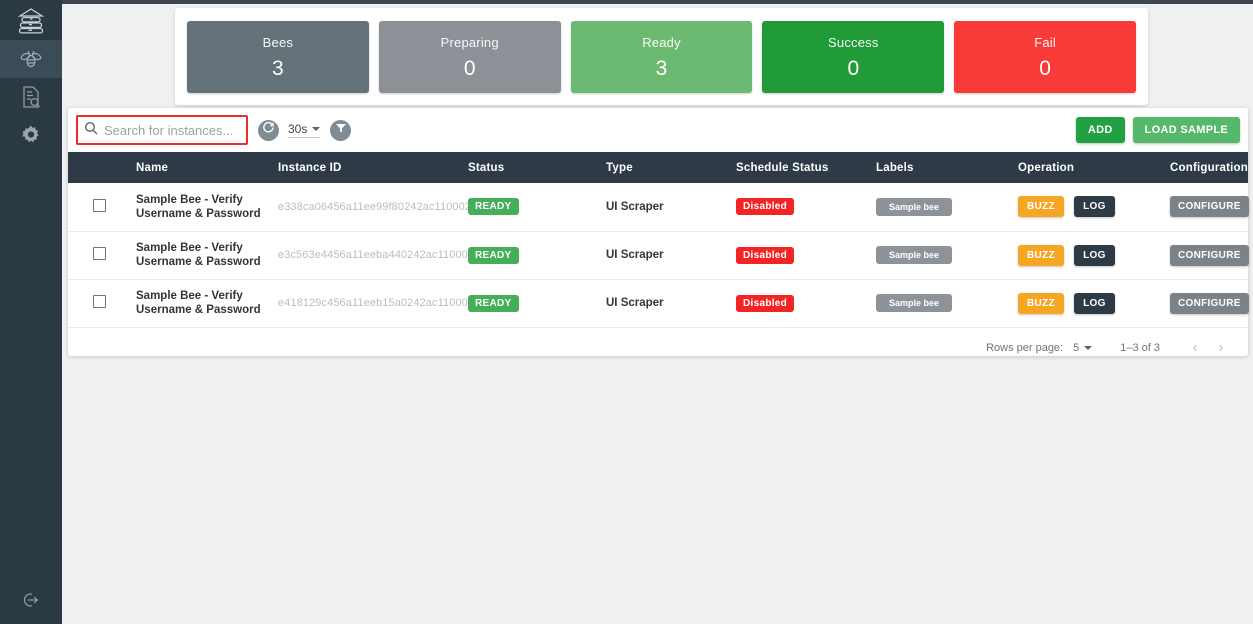 The image size is (1253, 624). Describe the element at coordinates (278, 42) in the screenshot. I see `stat-label: Bees` at that location.